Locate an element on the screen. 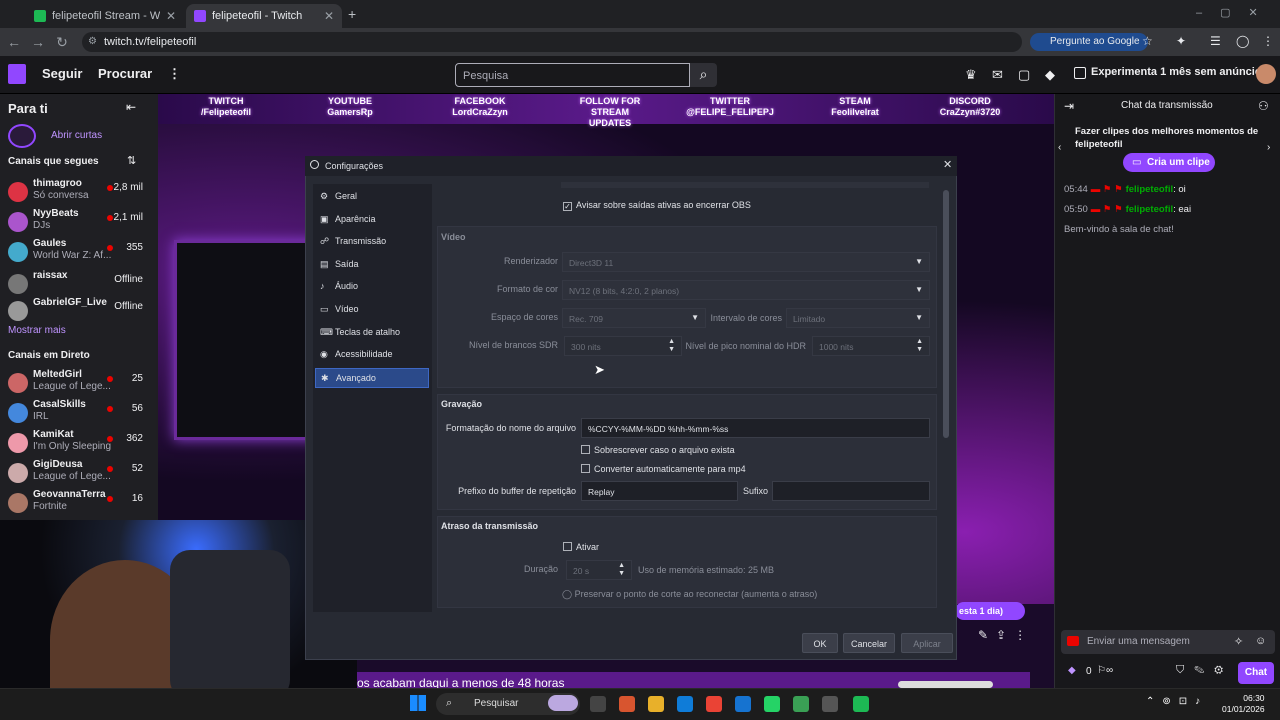 The width and height of the screenshot is (1280, 720). office-icon is located at coordinates (627, 704).